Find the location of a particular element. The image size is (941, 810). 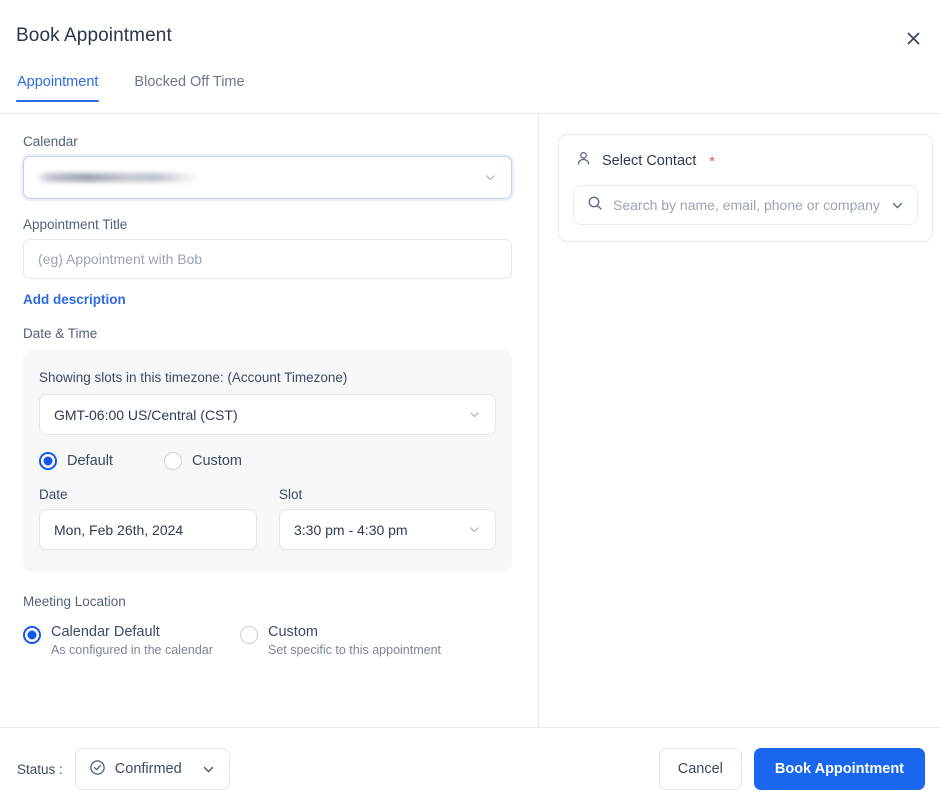

radio-option-custom-location: Custom Set specific to this appointment is located at coordinates (340, 640).